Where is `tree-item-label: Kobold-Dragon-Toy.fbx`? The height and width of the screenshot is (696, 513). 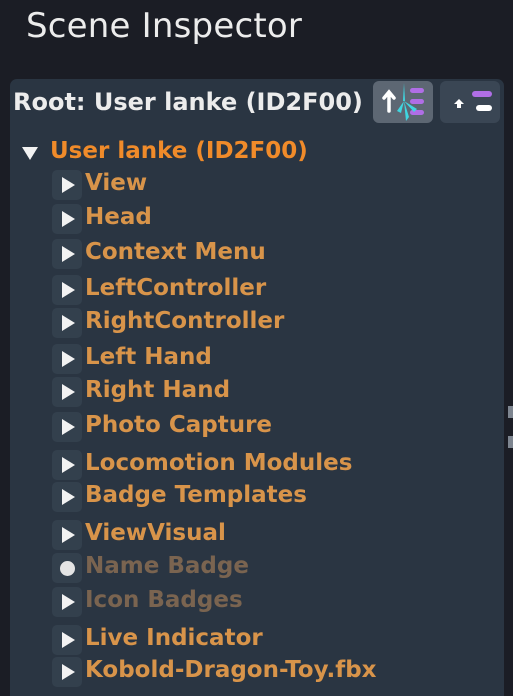 tree-item-label: Kobold-Dragon-Toy.fbx is located at coordinates (231, 670).